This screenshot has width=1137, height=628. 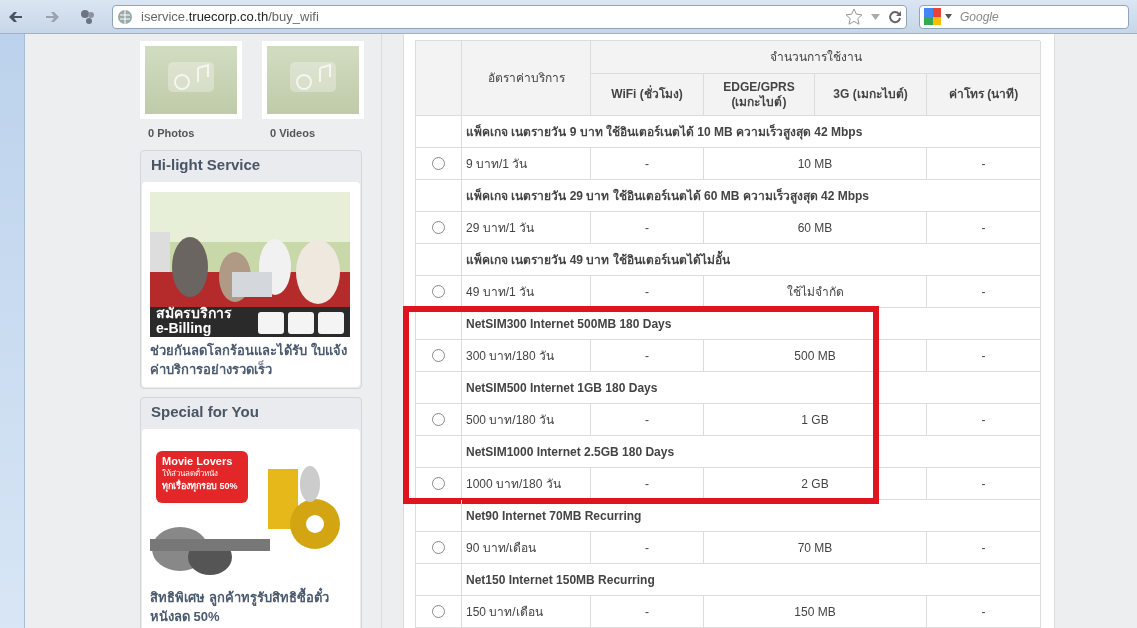 I want to click on table-cell-text: 10 MB, so click(x=815, y=164).